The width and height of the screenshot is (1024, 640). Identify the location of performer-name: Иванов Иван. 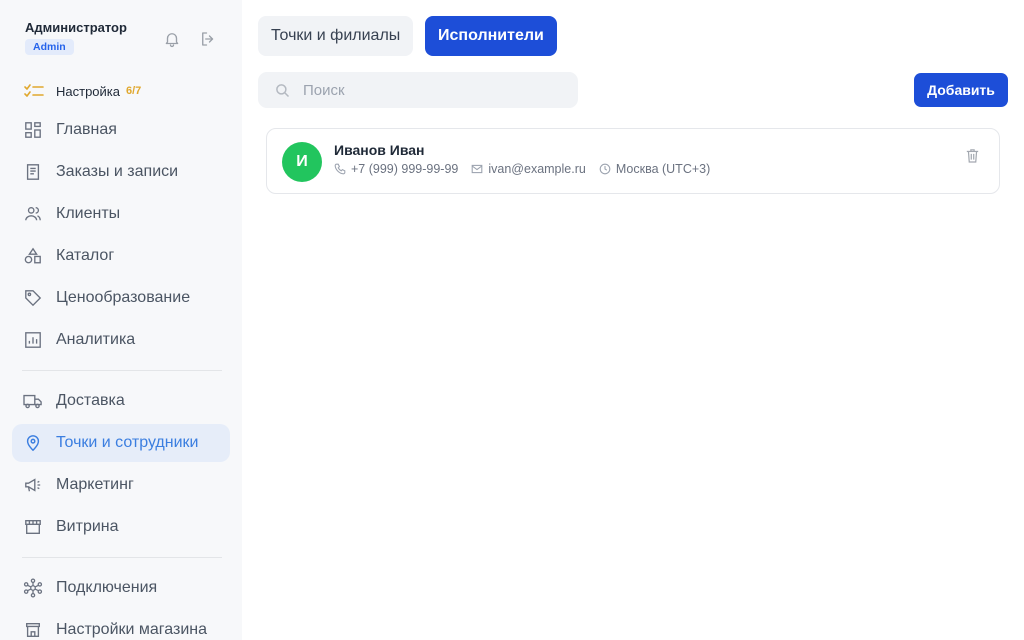
(379, 150).